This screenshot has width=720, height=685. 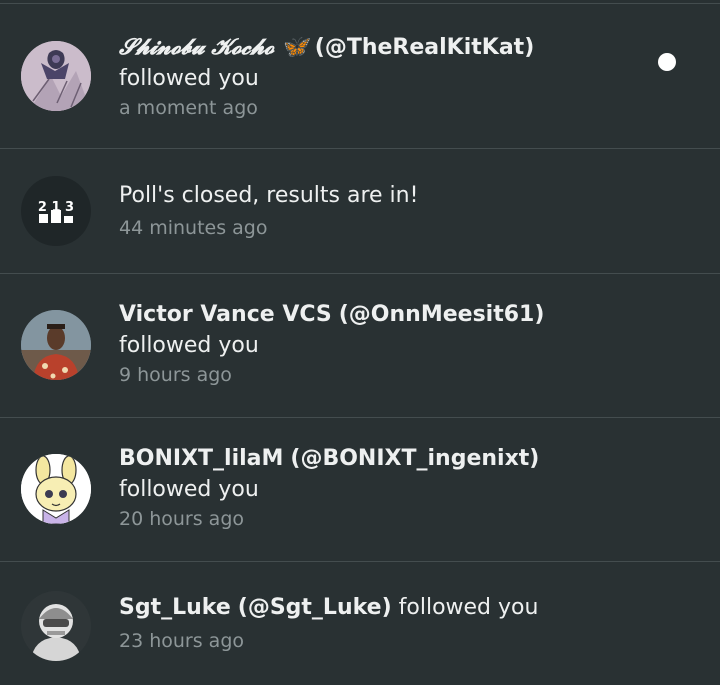 I want to click on user-handle: (@OnnMeesit61), so click(x=442, y=314).